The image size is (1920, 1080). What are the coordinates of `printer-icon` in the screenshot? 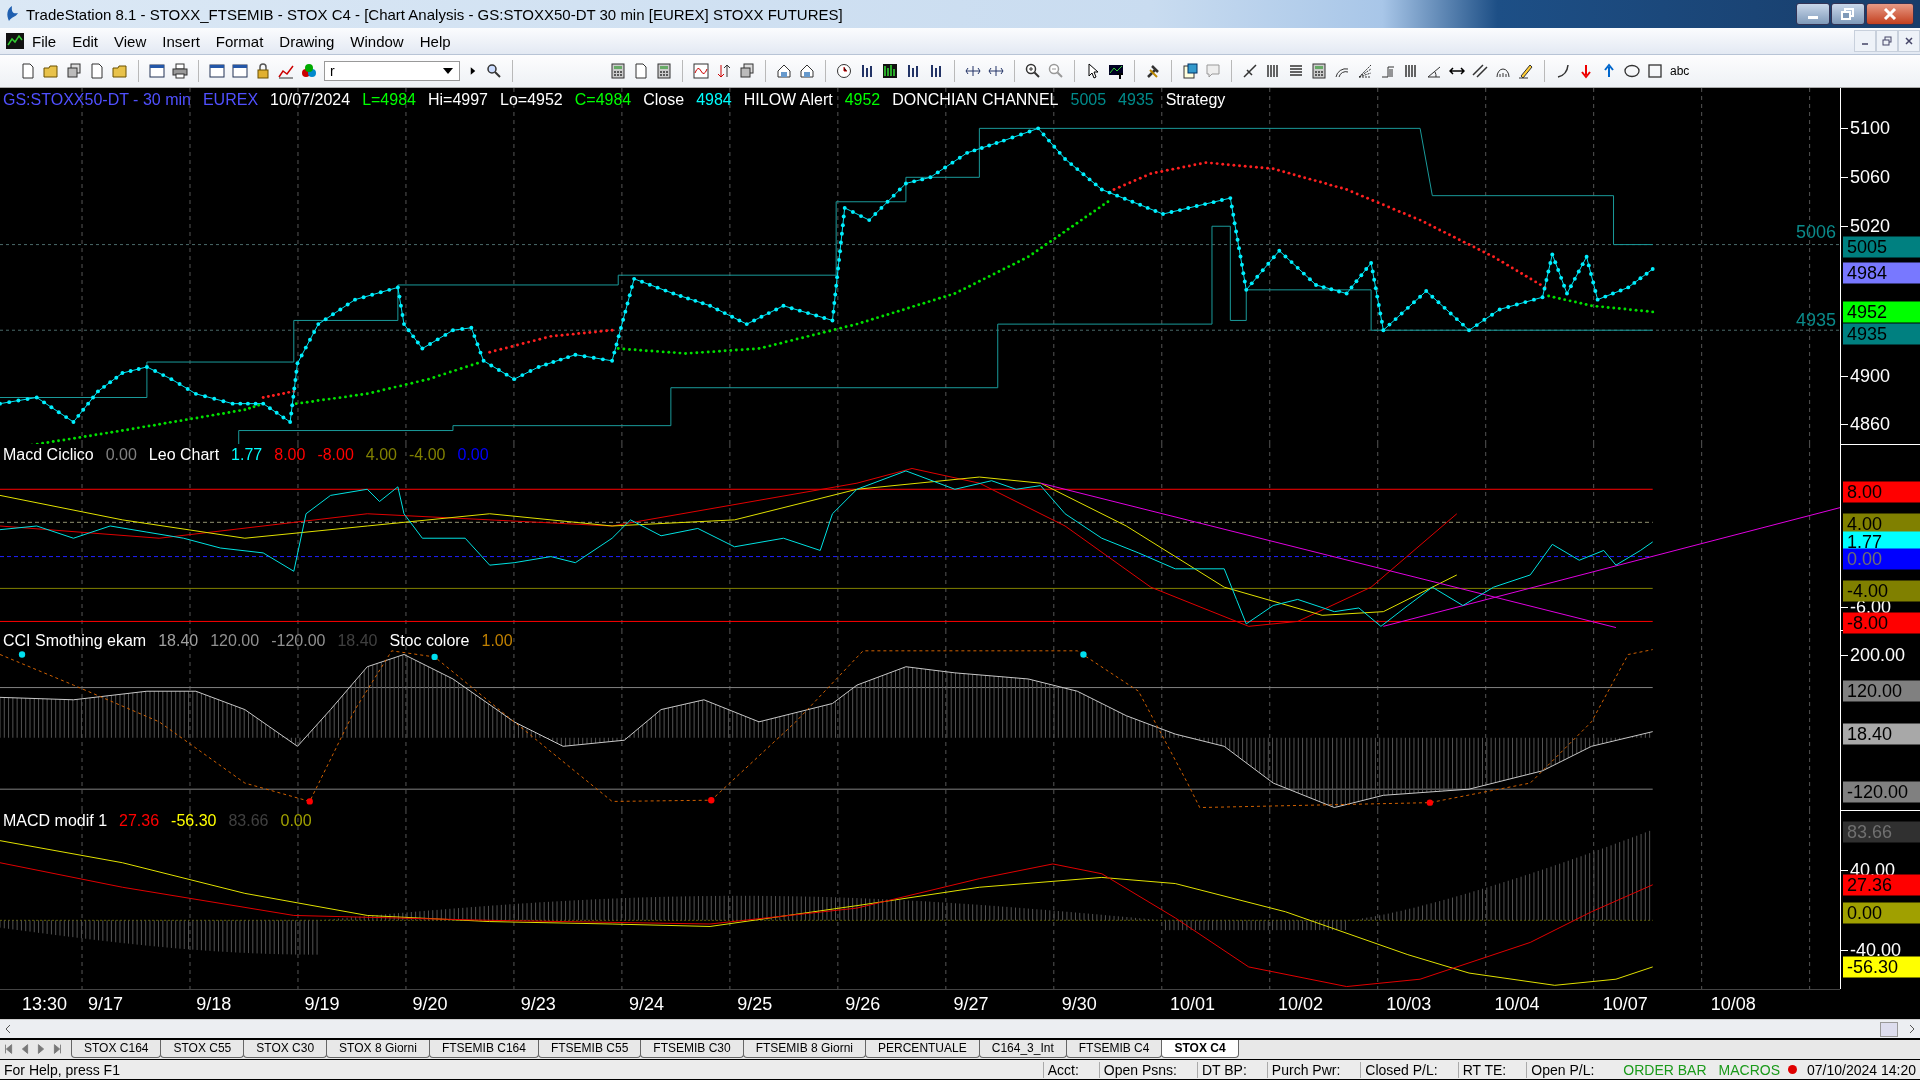 It's located at (180, 71).